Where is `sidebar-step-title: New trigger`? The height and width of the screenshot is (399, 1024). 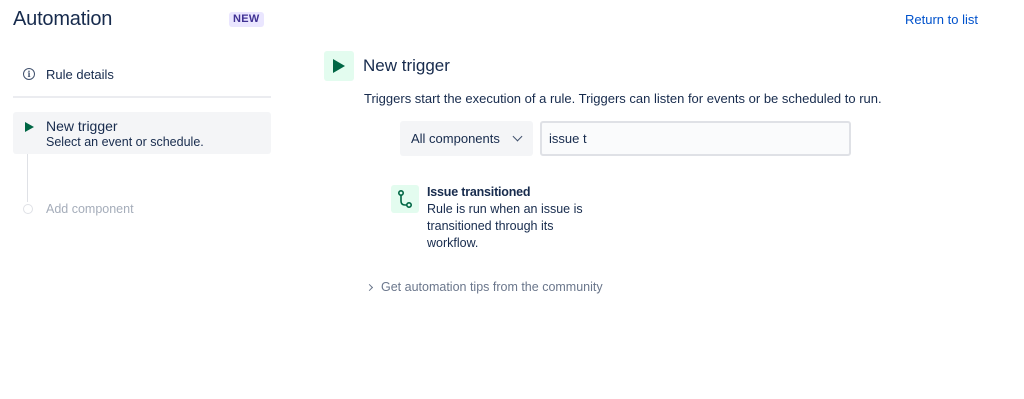 sidebar-step-title: New trigger is located at coordinates (82, 126).